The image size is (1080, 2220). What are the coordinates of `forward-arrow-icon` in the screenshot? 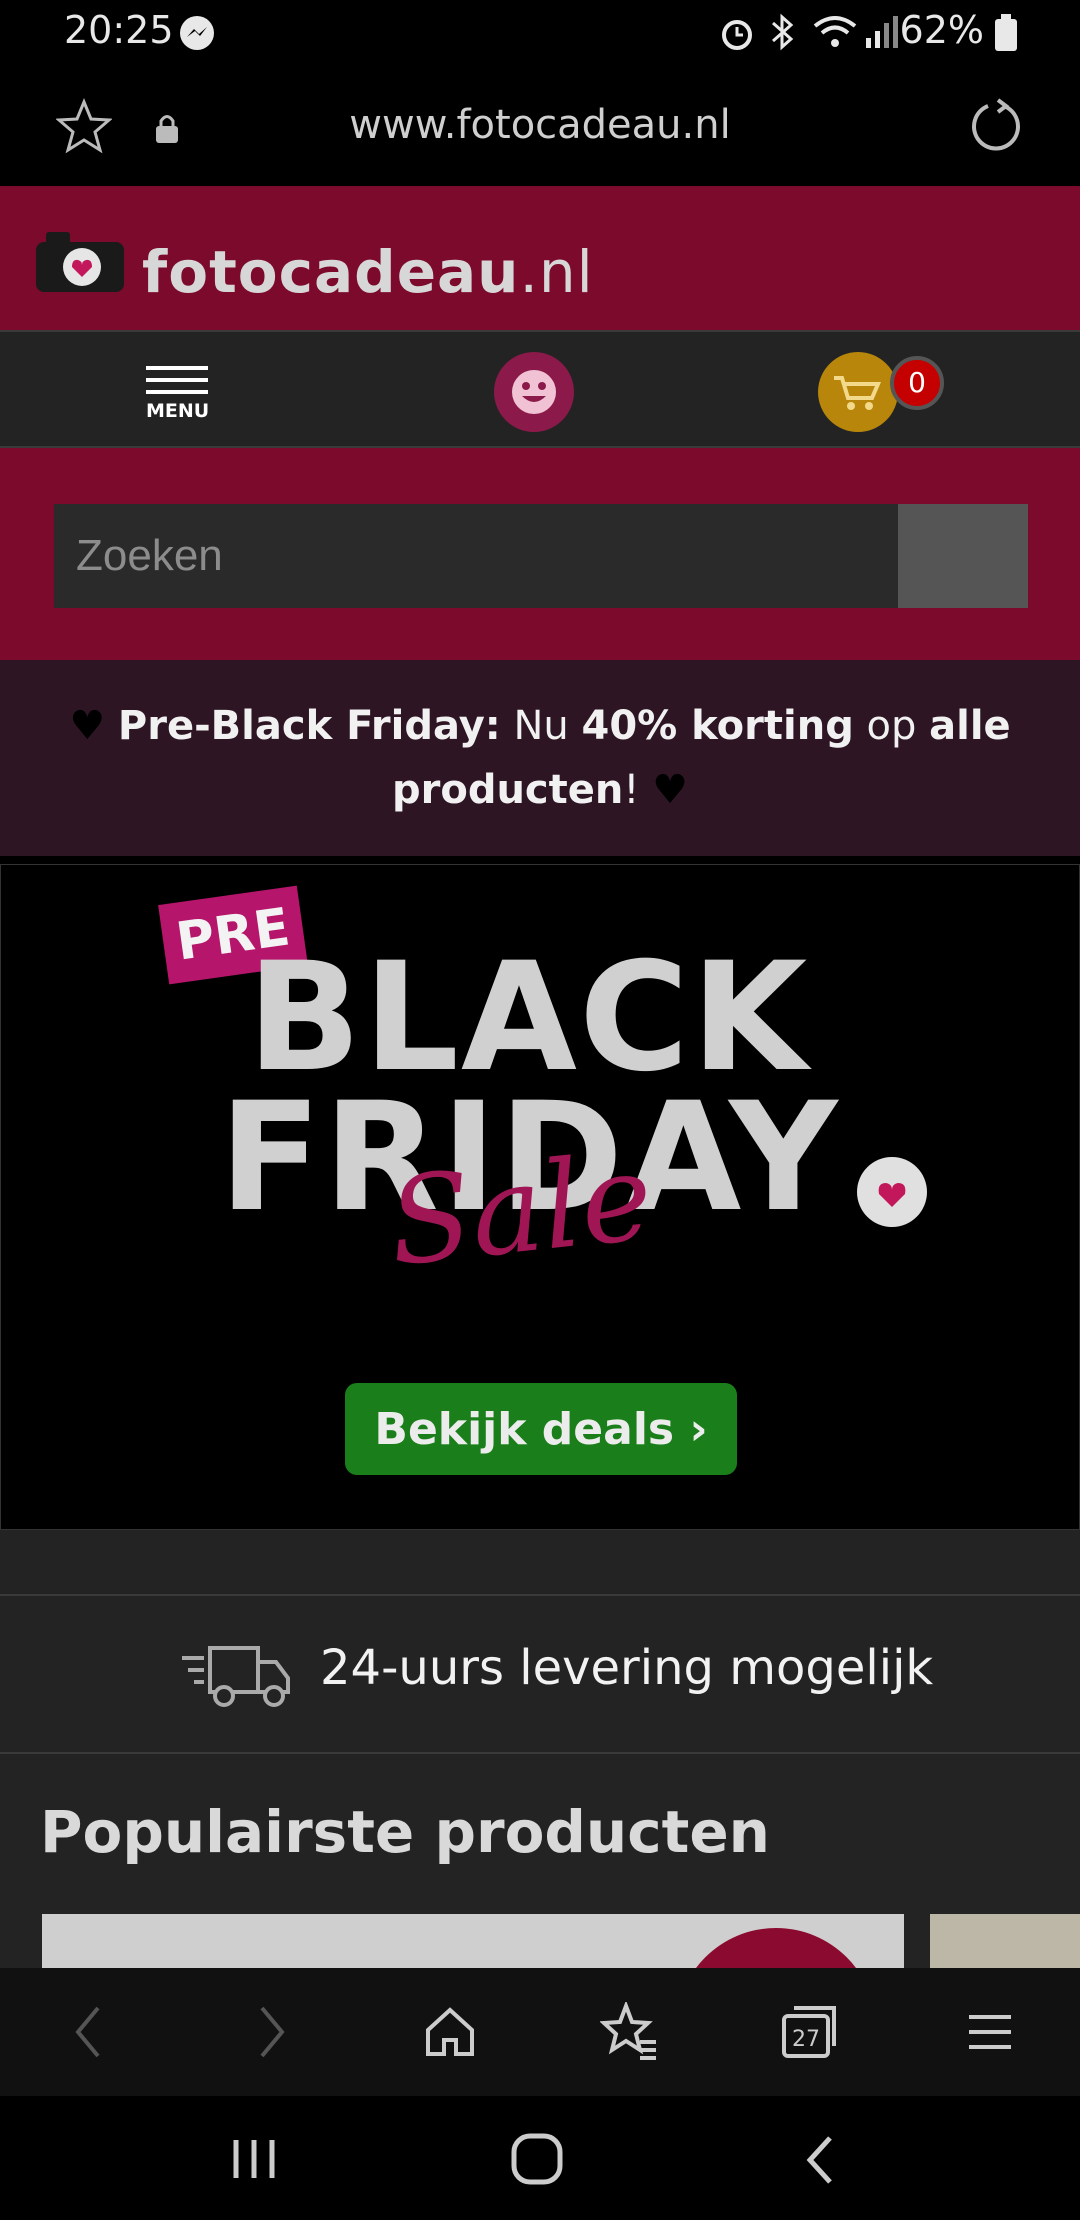 It's located at (272, 2032).